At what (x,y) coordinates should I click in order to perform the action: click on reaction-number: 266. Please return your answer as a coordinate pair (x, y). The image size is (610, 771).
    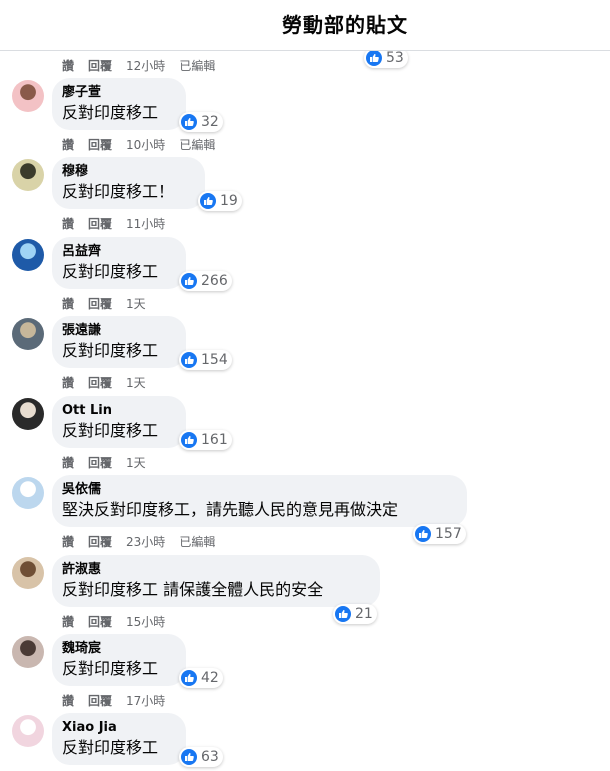
    Looking at the image, I should click on (214, 281).